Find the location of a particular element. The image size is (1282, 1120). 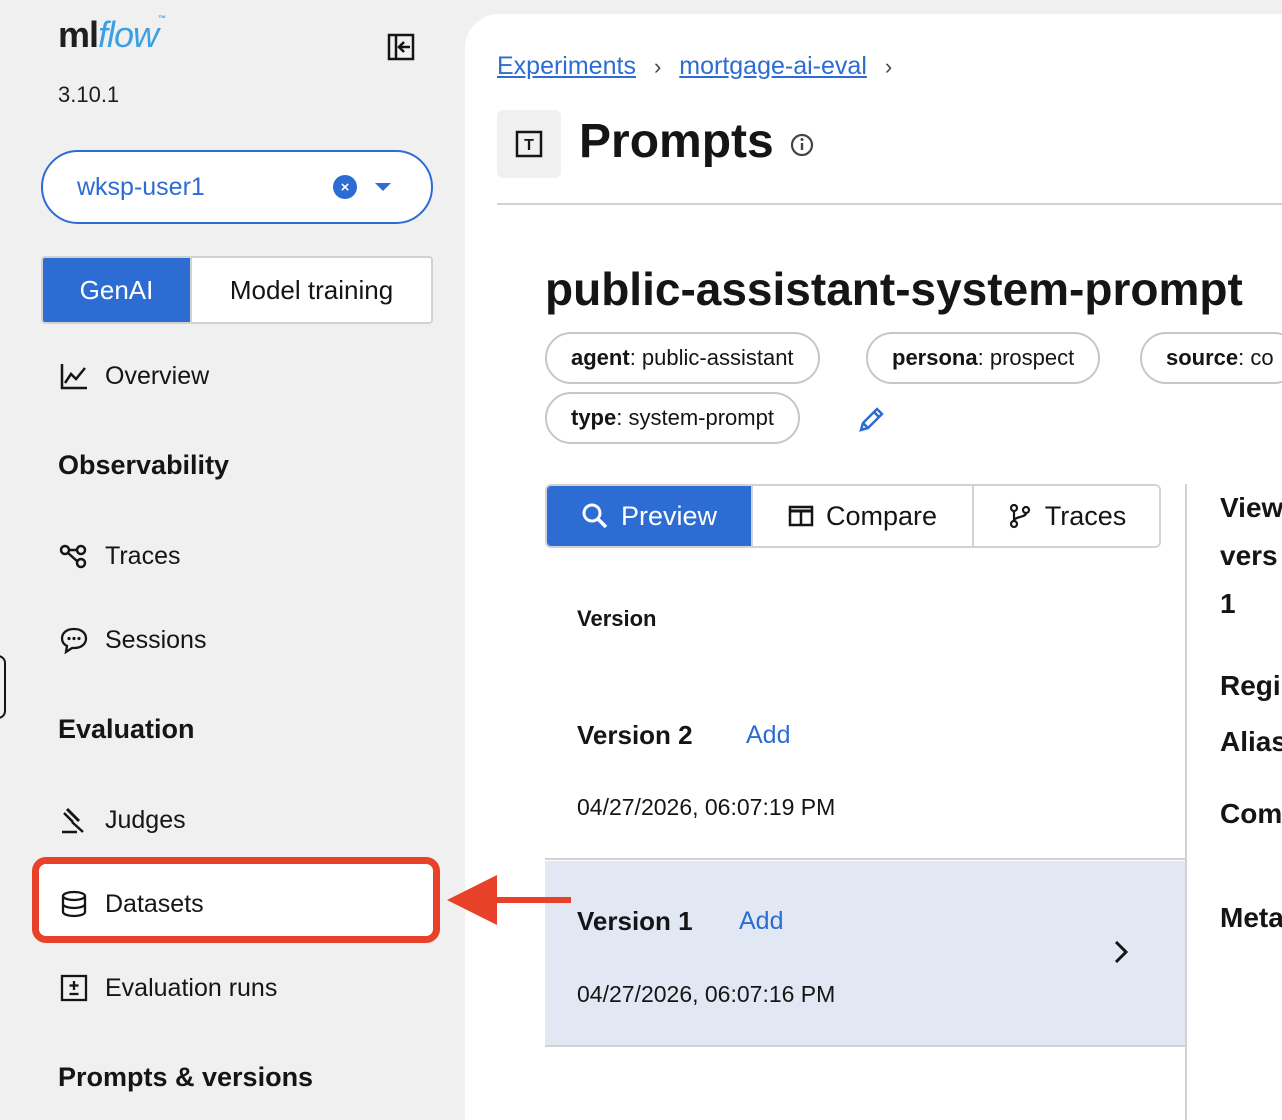

detail-title-line2: vers is located at coordinates (1249, 555).